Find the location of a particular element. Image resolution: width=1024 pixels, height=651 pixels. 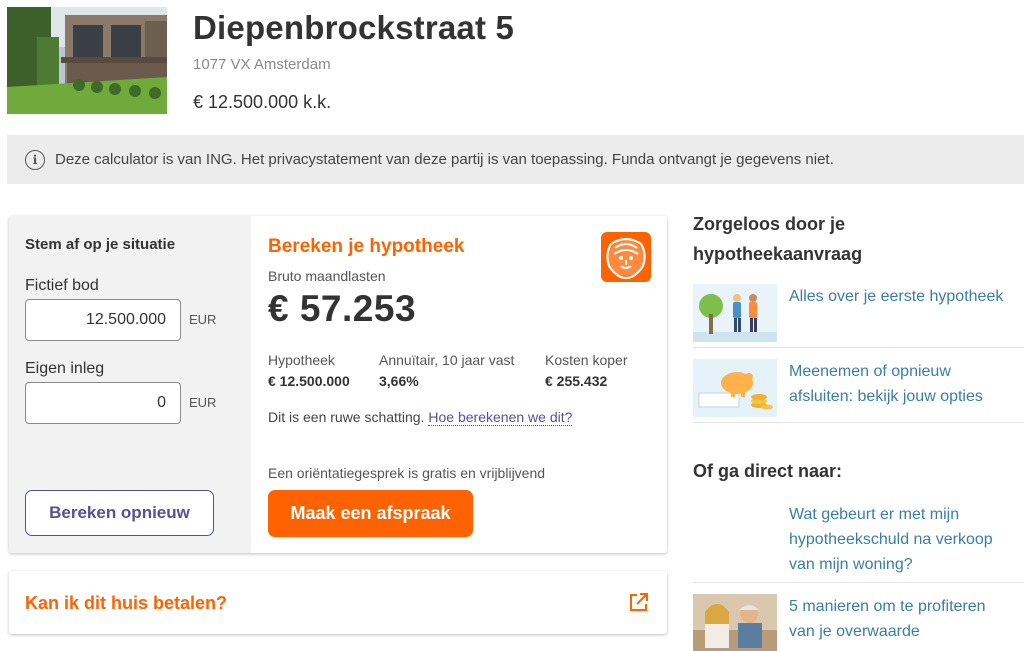

sidebar-heading-line: Zorgeloos door je is located at coordinates (769, 224).